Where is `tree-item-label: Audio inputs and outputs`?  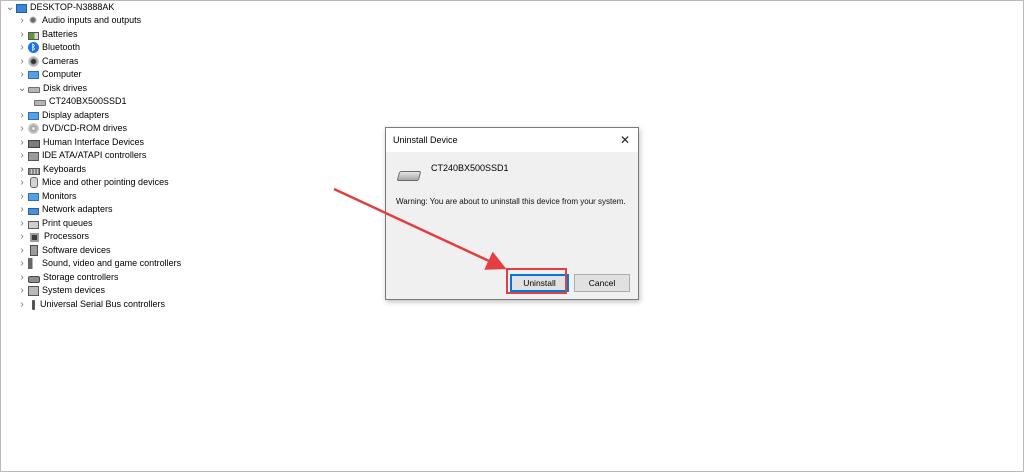 tree-item-label: Audio inputs and outputs is located at coordinates (92, 20).